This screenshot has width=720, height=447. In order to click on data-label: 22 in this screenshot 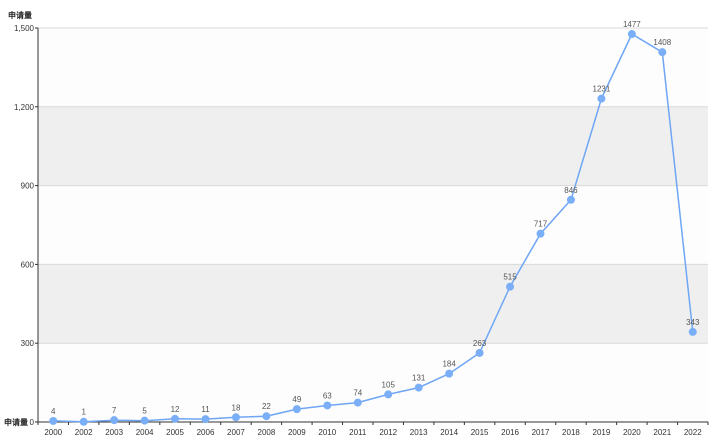, I will do `click(266, 406)`.